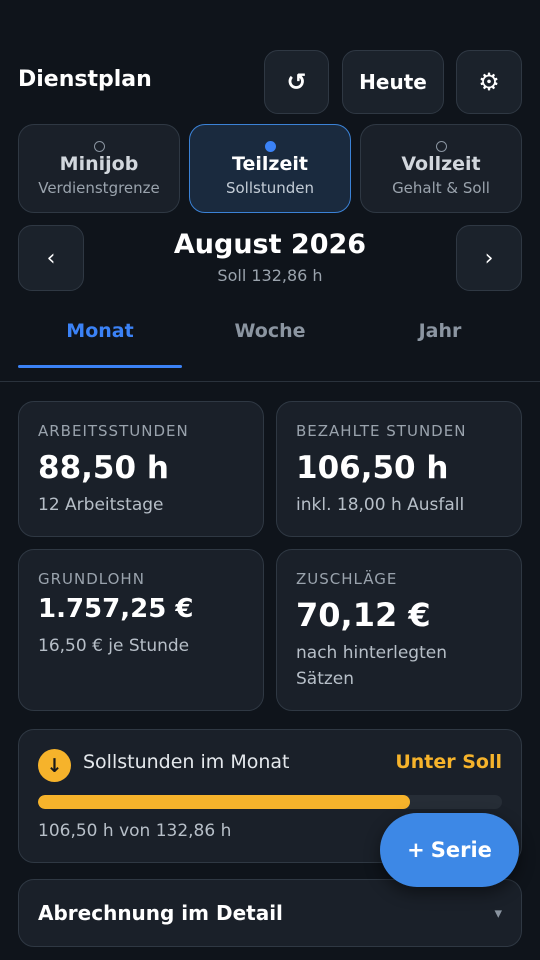 This screenshot has width=540, height=960. What do you see at coordinates (440, 344) in the screenshot?
I see `tab-jahr: Jahr` at bounding box center [440, 344].